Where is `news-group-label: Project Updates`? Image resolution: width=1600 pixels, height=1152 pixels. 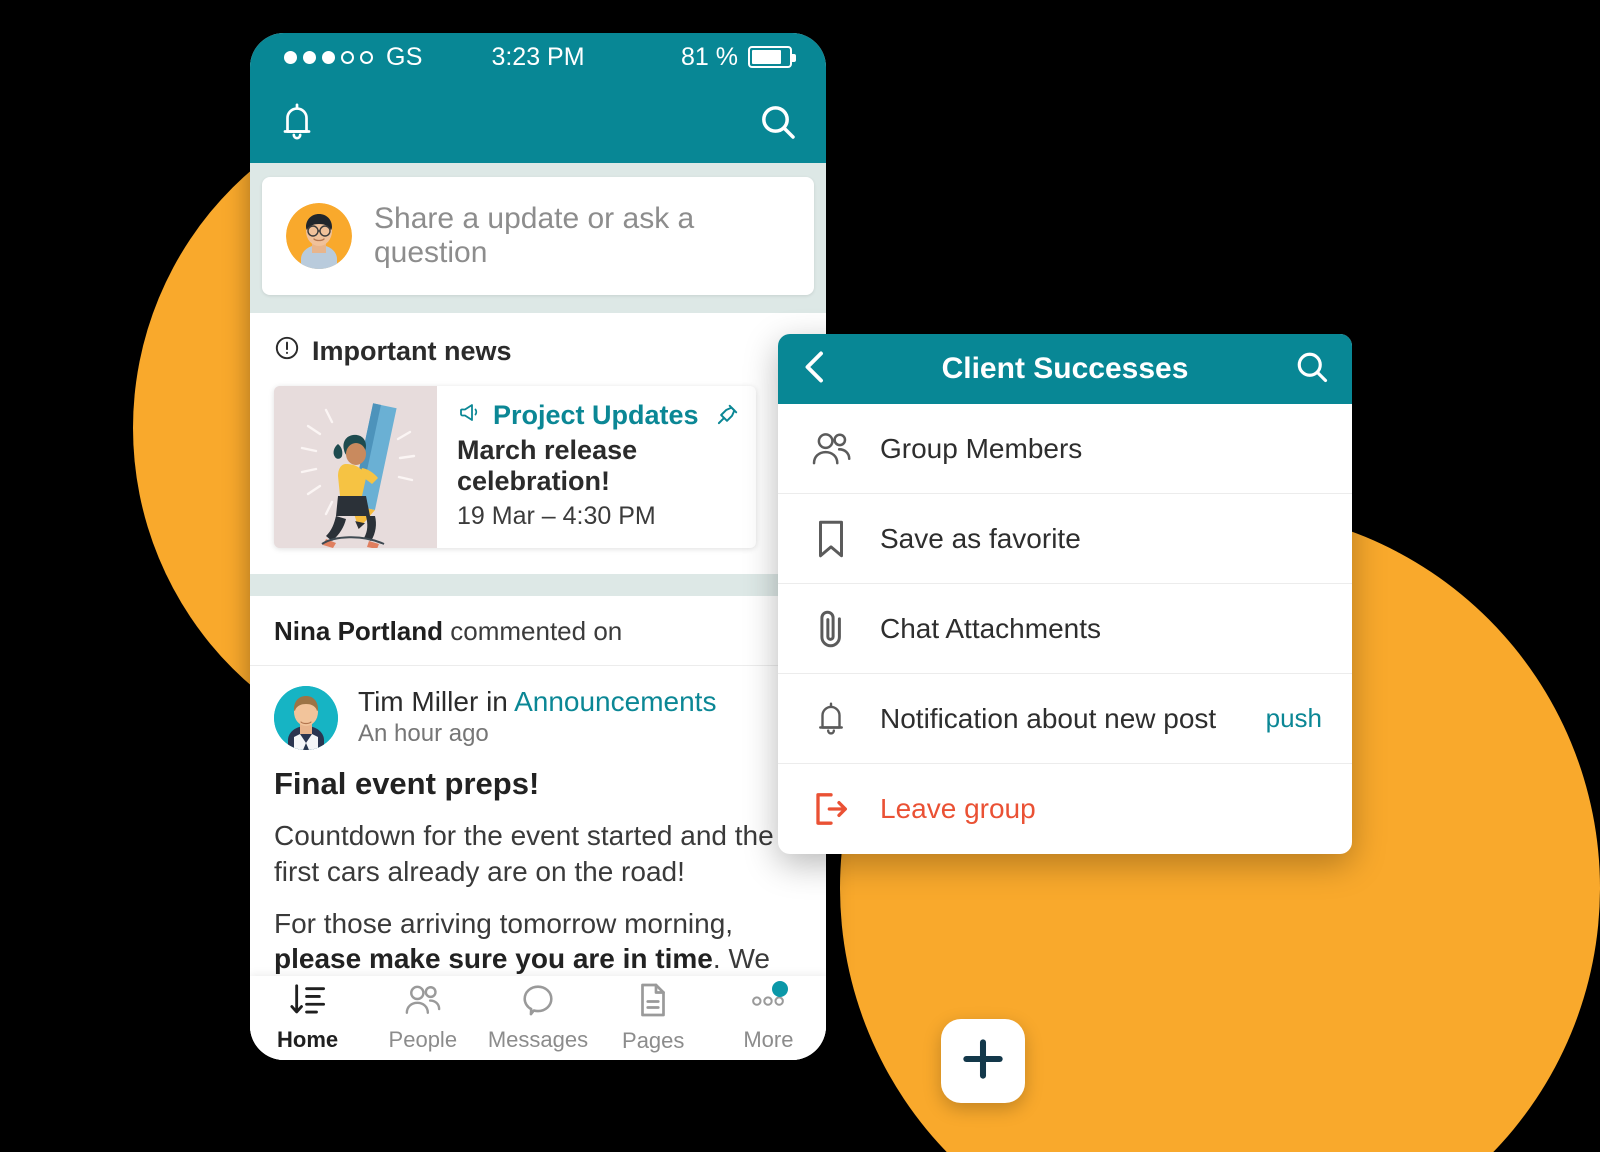 news-group-label: Project Updates is located at coordinates (596, 415).